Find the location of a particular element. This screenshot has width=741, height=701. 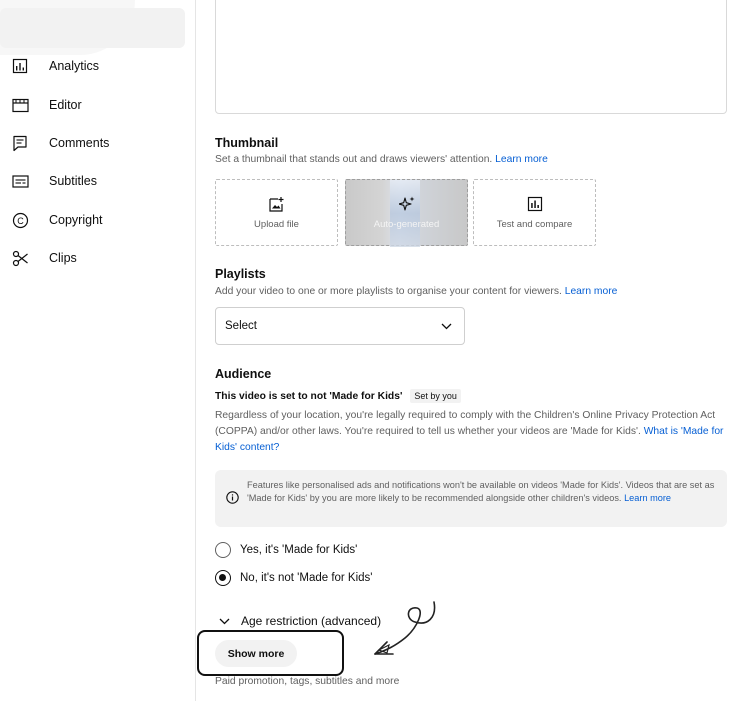

made-for-kids-no-option: No, it's not 'Made for Kids' is located at coordinates (294, 578).